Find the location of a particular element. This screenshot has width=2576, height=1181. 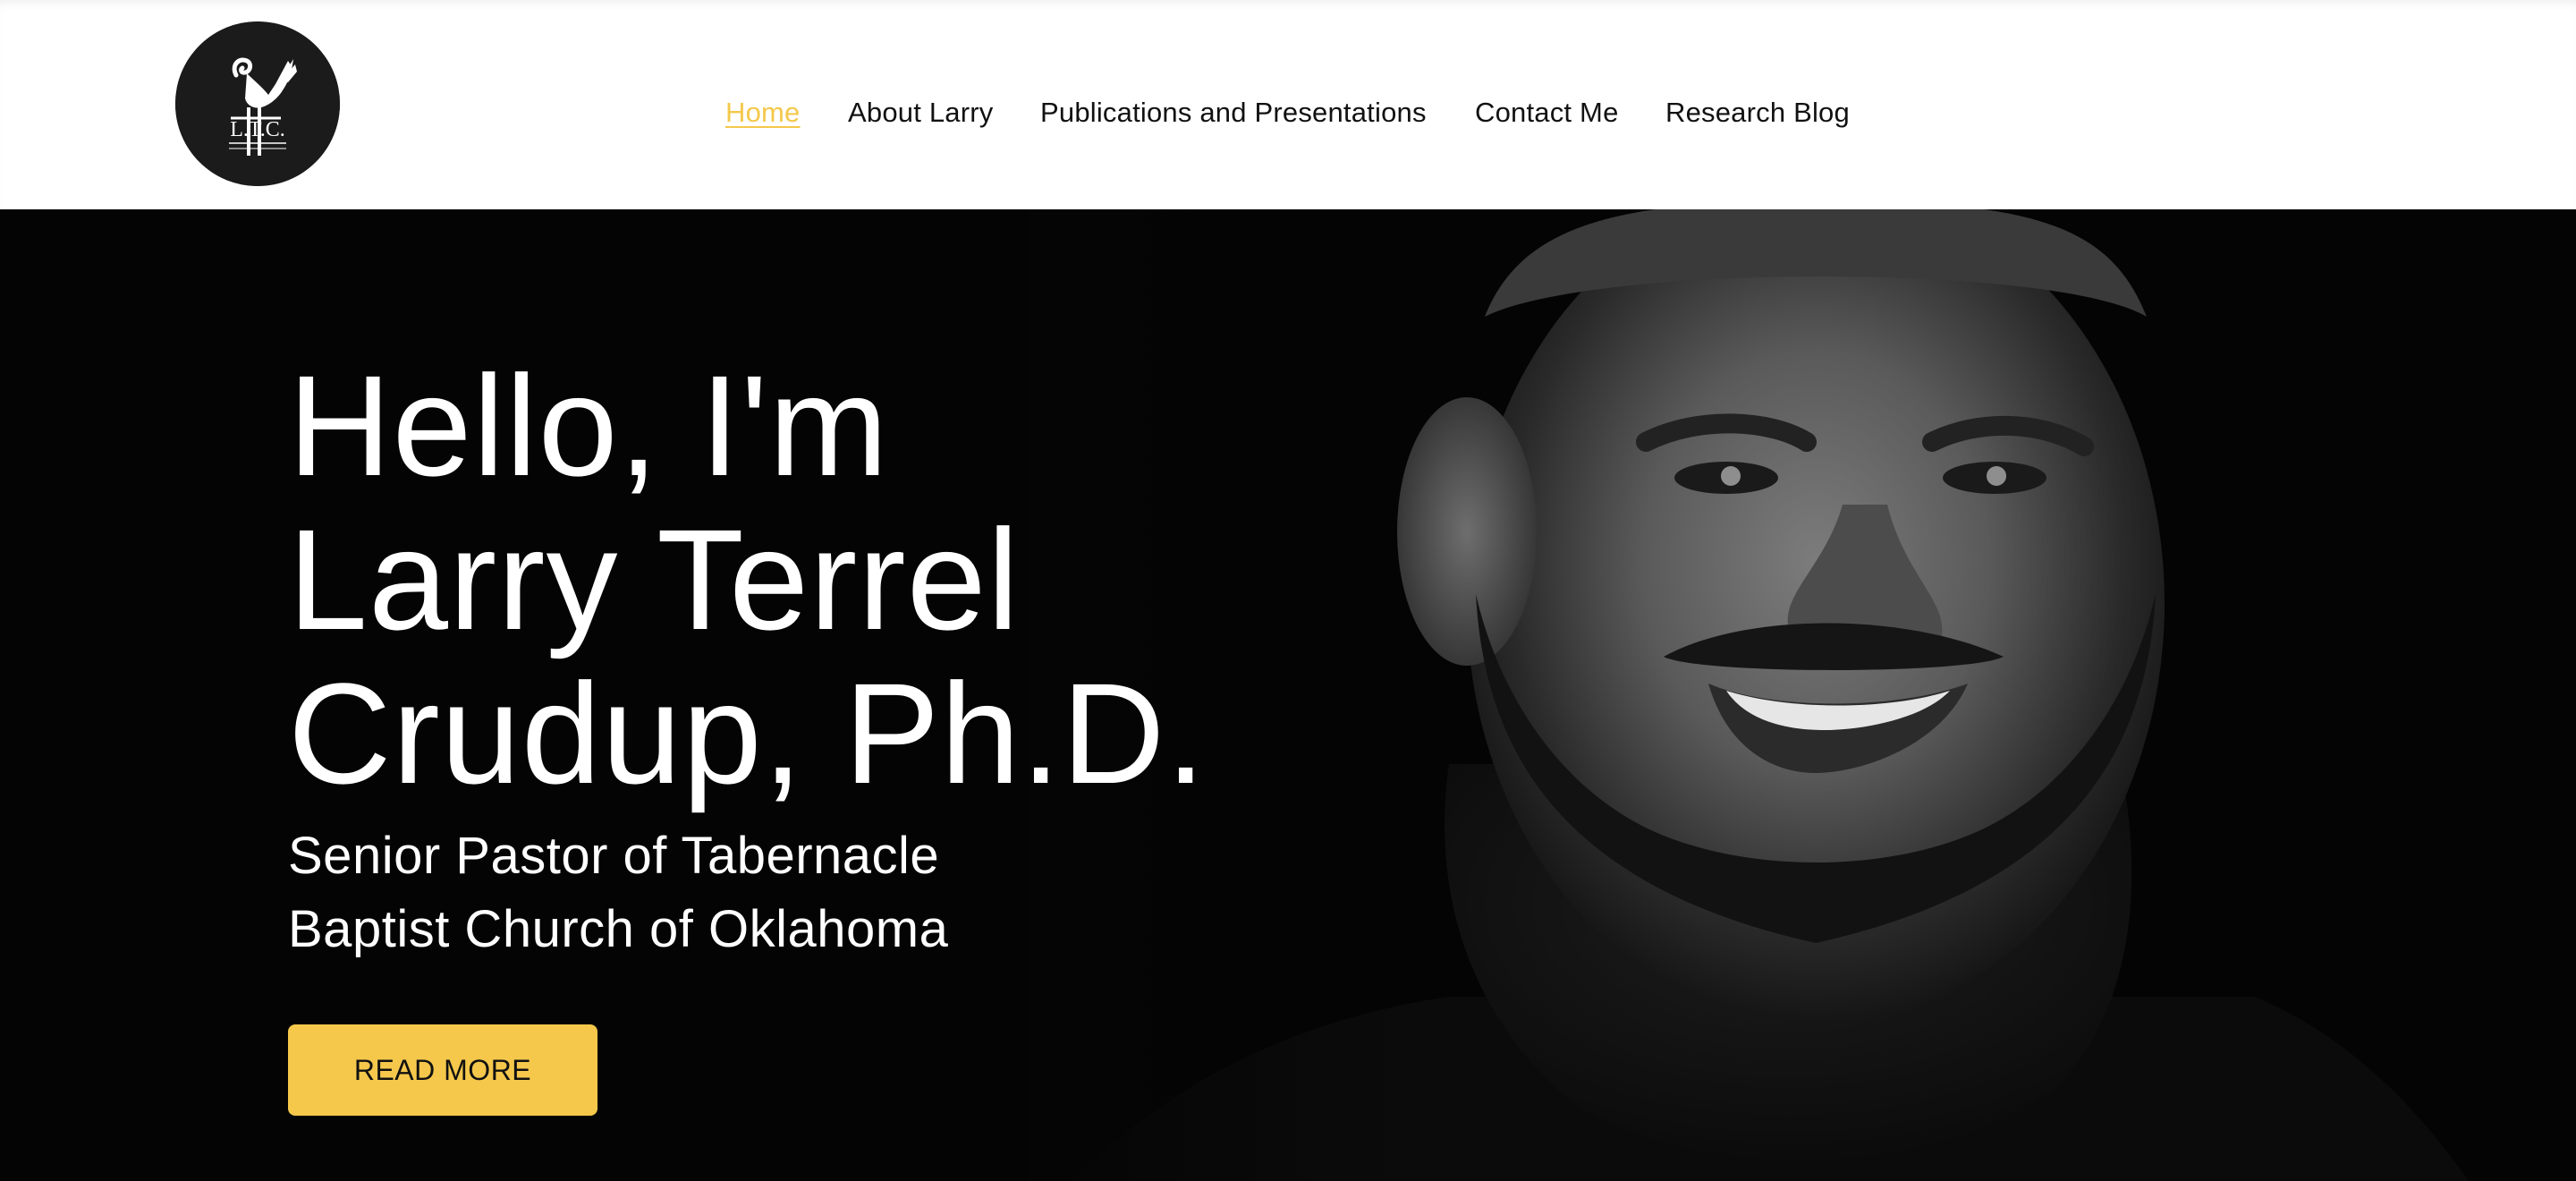

read-more-button: READ MORE is located at coordinates (442, 1070).